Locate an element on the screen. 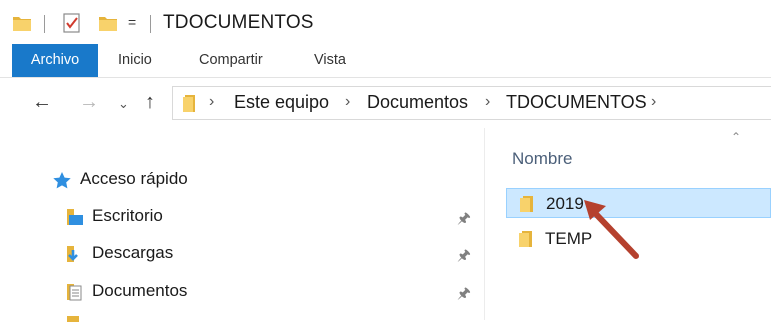  sidebar-item-label: Documentos is located at coordinates (140, 290).